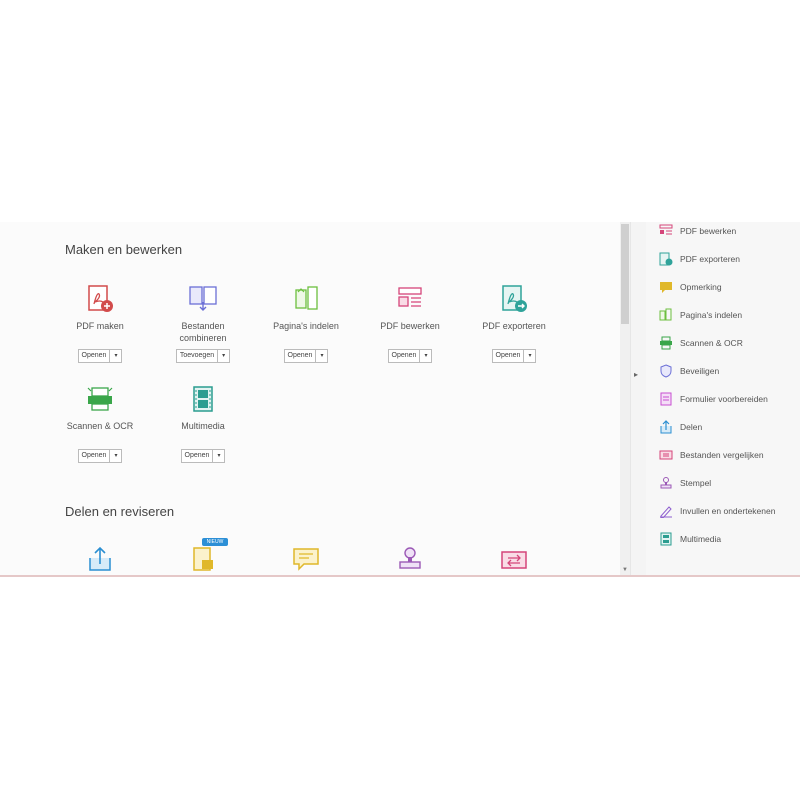 This screenshot has height=800, width=800. I want to click on sidebar-item-label: Pagina's indelen, so click(711, 315).